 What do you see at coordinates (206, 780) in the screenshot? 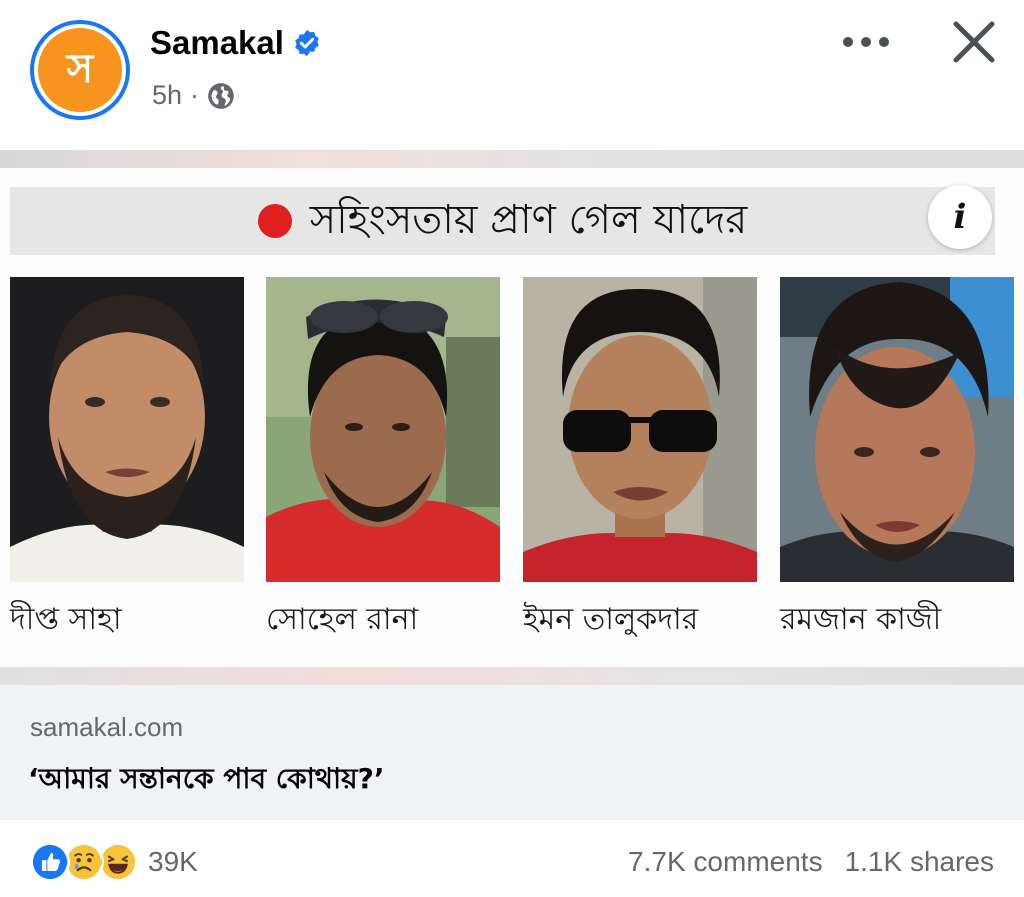
I see `link-title: ‘আমার সন্তানকে পাব কোথায়?’` at bounding box center [206, 780].